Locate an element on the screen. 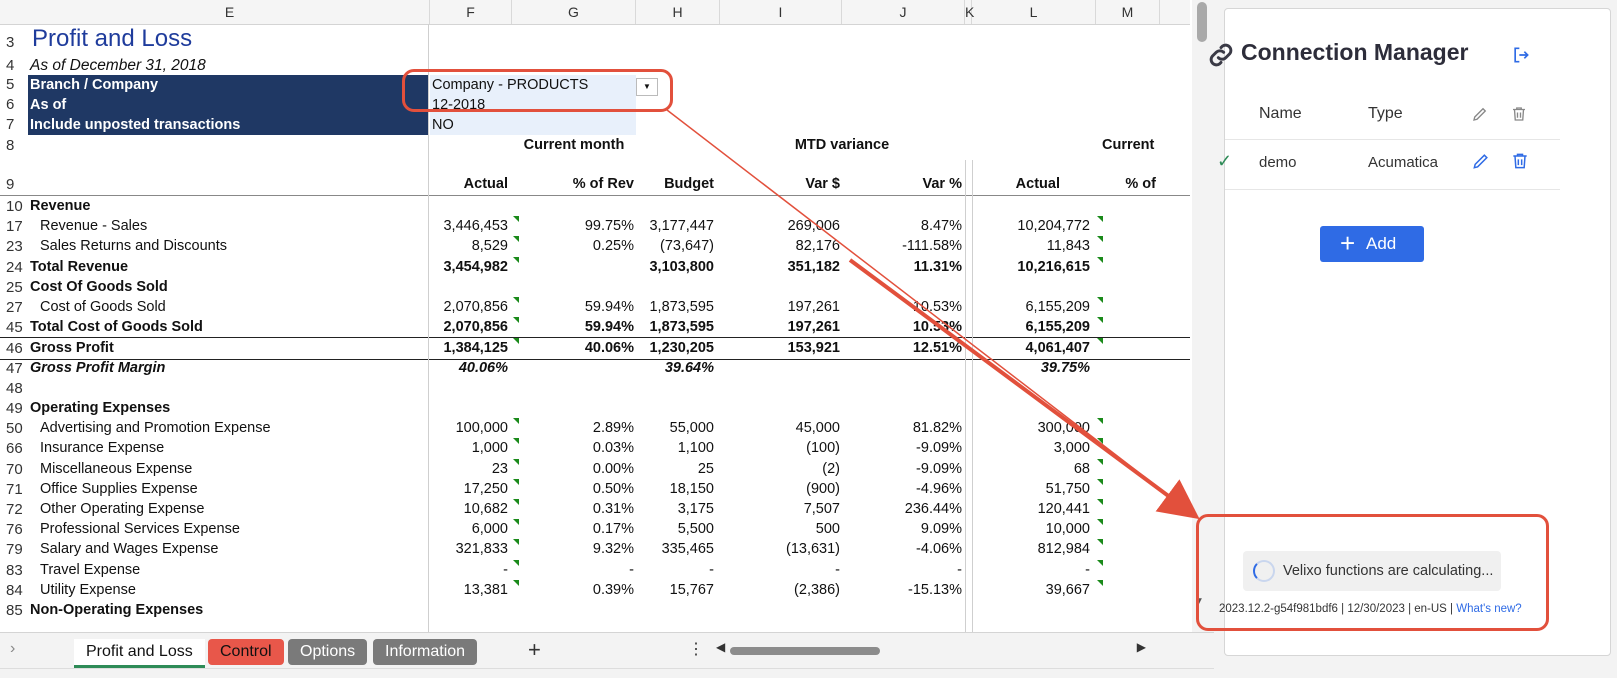 The height and width of the screenshot is (678, 1617). scroll-thumb is located at coordinates (1202, 22).